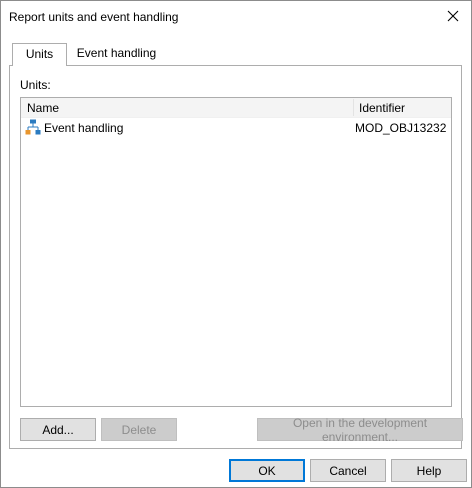  I want to click on tab-strip: Units Event handling, so click(237, 54).